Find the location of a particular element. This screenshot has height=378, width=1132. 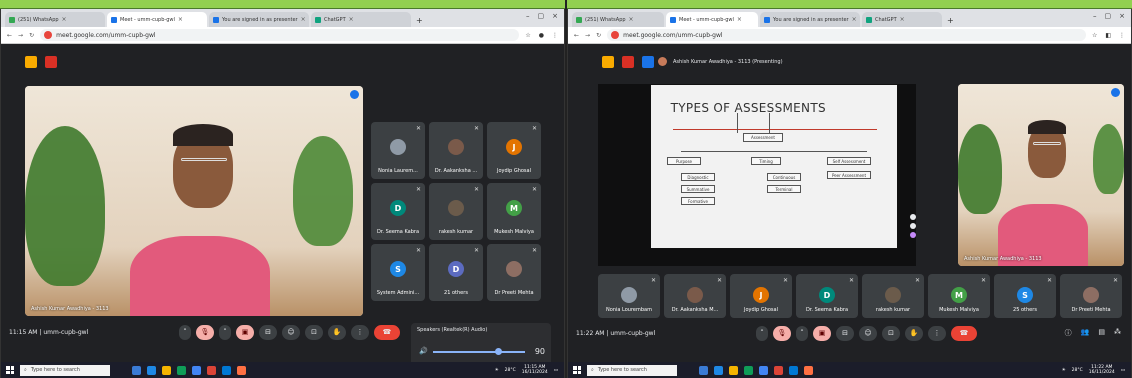

edge-icon is located at coordinates (151, 370).